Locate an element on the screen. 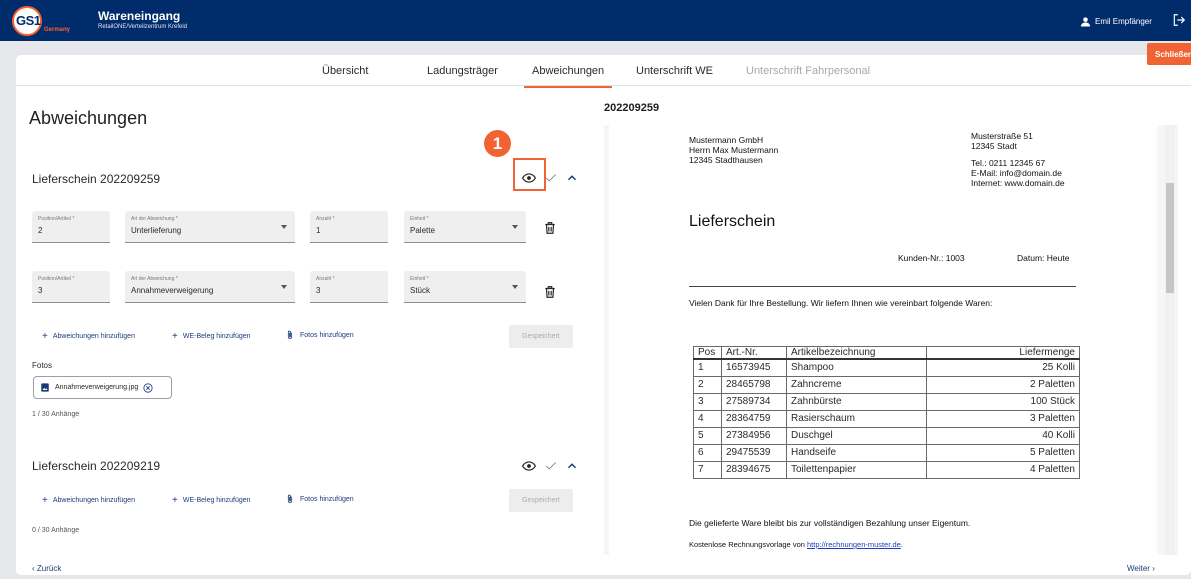  attachment-filename: Annahmeverweigerung.jpg is located at coordinates (97, 387).